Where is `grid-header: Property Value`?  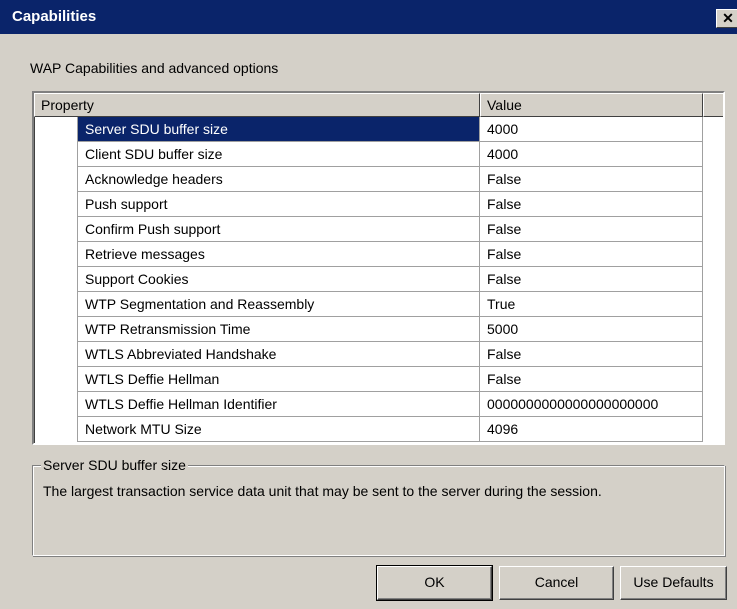
grid-header: Property Value is located at coordinates (378, 105).